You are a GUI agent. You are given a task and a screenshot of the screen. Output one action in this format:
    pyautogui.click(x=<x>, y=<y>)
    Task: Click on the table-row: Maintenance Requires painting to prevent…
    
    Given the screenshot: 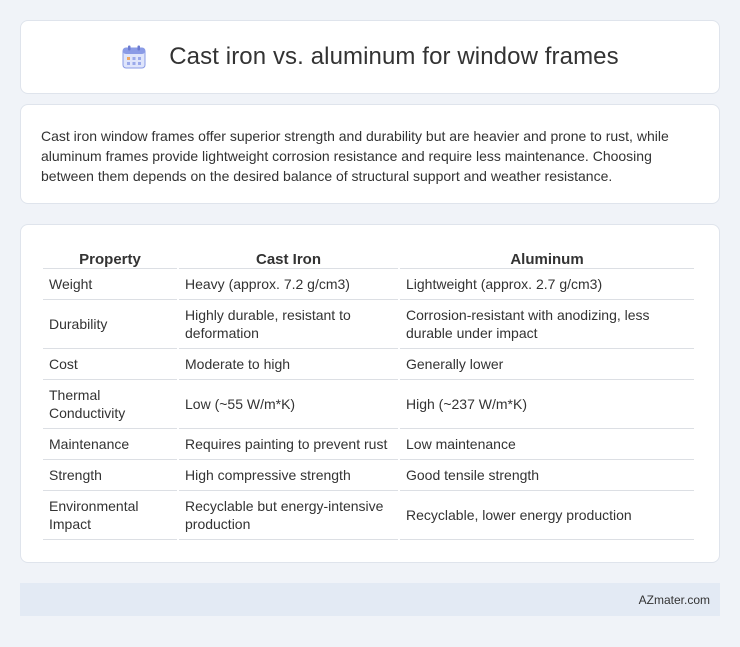 What is the action you would take?
    pyautogui.click(x=368, y=444)
    